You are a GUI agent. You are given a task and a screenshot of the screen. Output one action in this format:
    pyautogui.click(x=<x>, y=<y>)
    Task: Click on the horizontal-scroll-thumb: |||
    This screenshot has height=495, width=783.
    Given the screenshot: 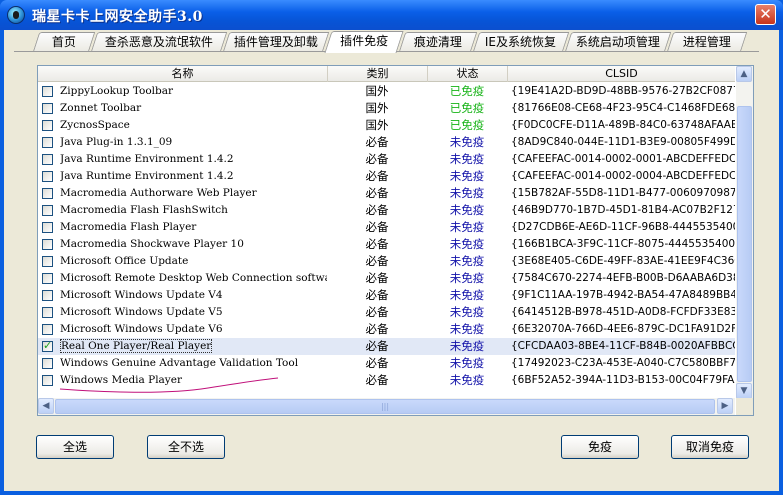 What is the action you would take?
    pyautogui.click(x=385, y=406)
    